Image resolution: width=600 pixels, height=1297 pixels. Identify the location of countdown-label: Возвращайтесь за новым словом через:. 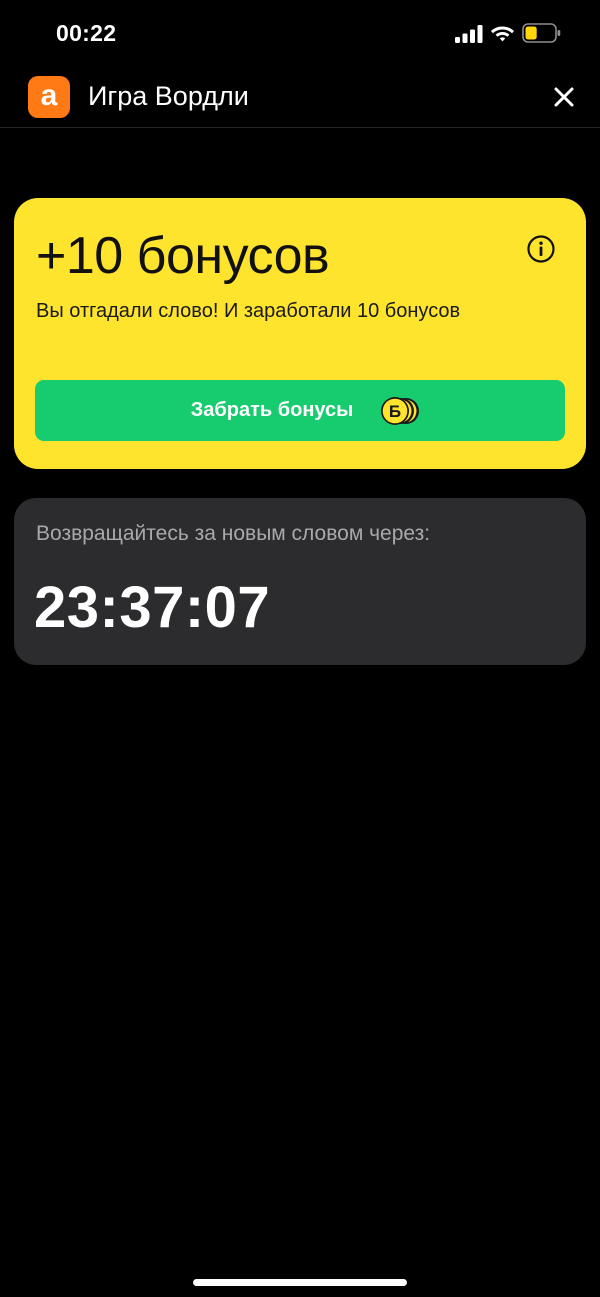
(233, 533).